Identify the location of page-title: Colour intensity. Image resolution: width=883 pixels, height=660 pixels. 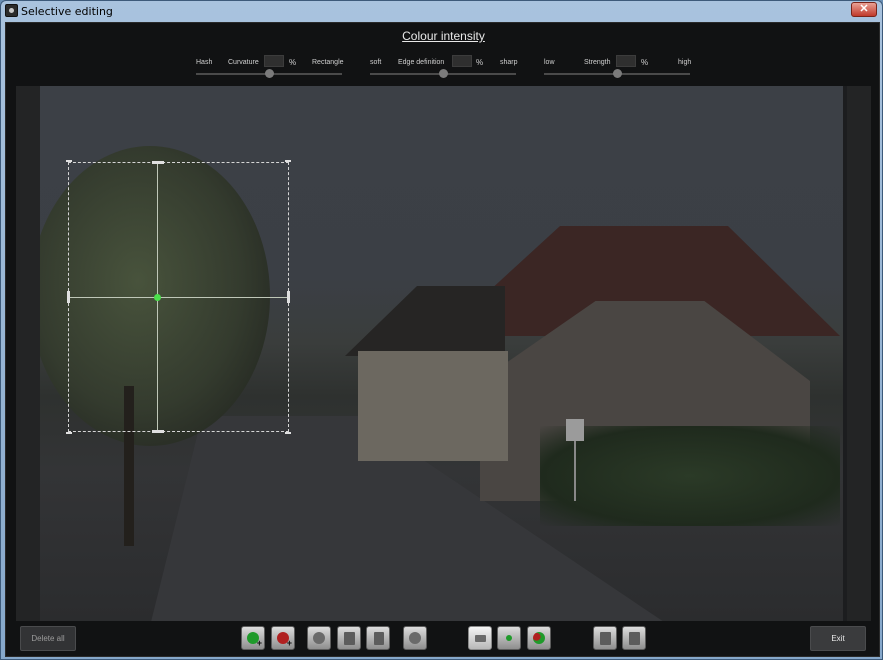
(443, 36).